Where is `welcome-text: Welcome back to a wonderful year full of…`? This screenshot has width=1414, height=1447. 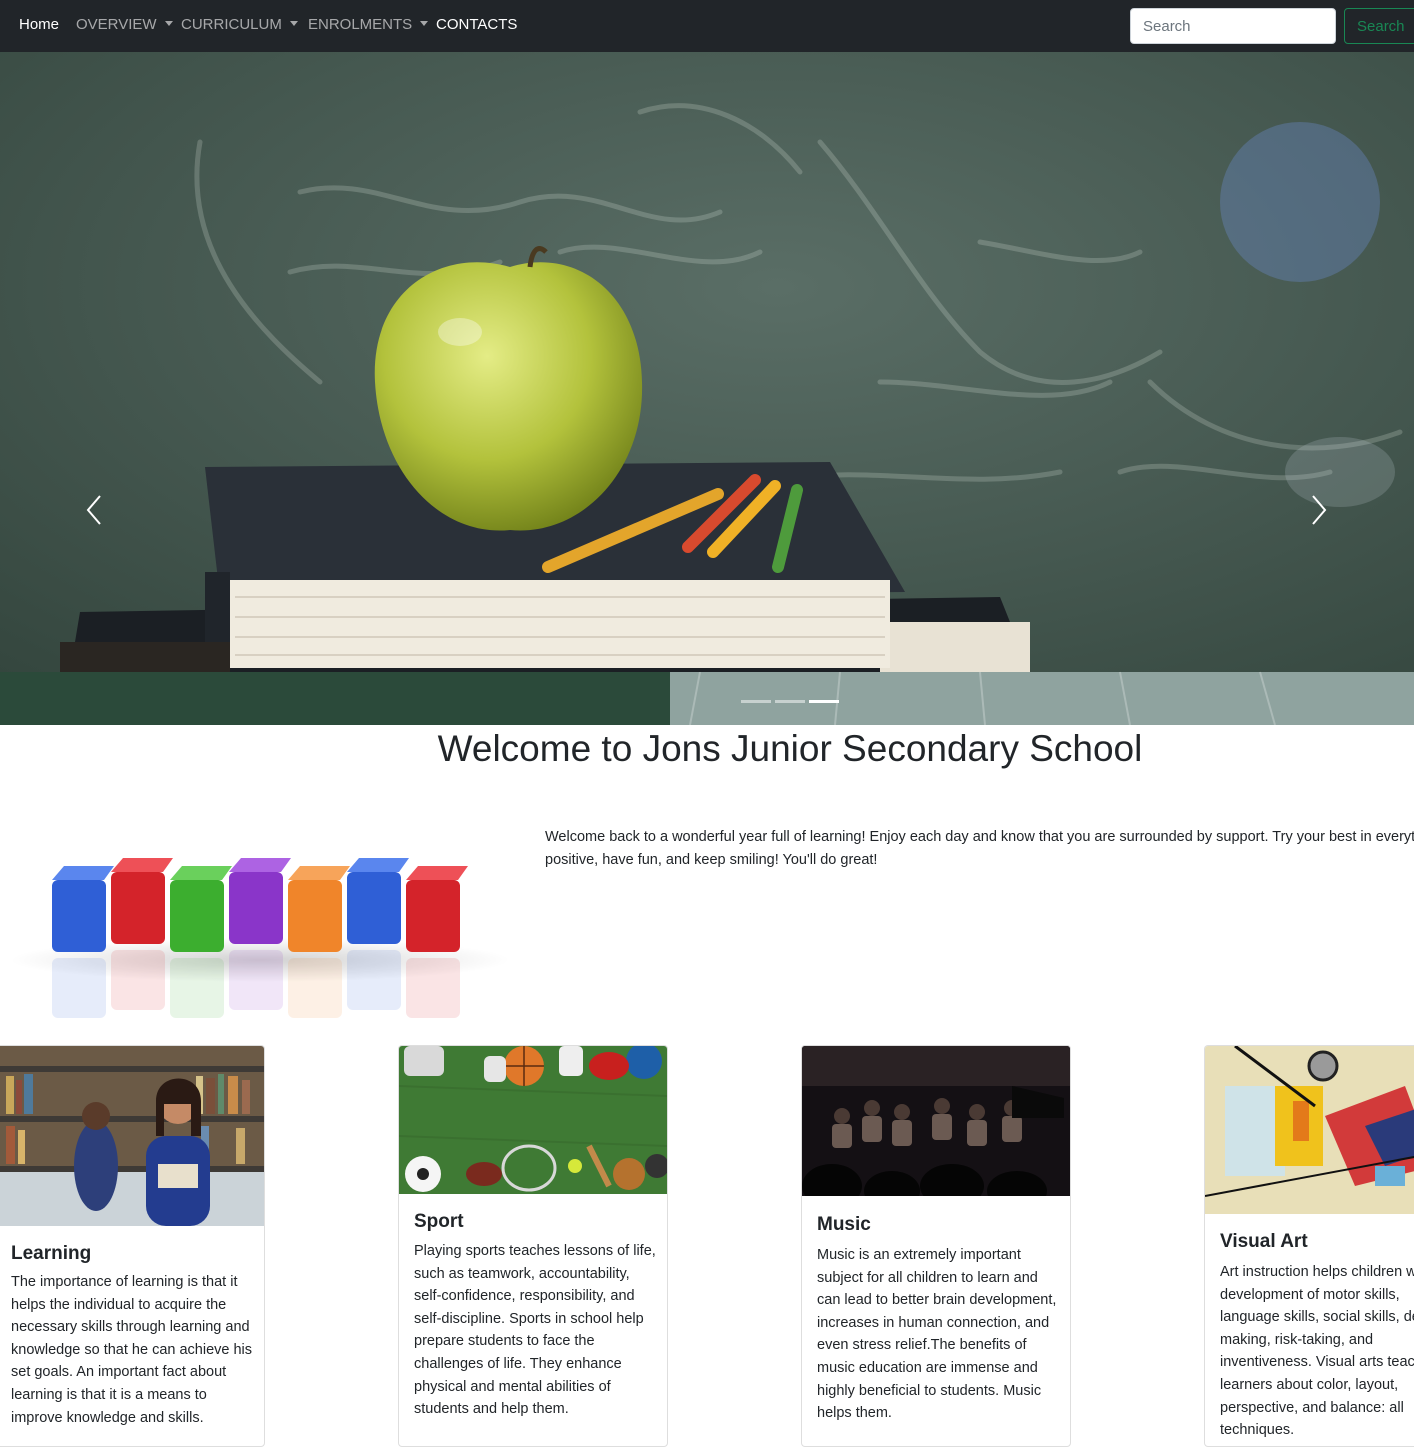
welcome-text: Welcome back to a wonderful year full of… is located at coordinates (979, 848).